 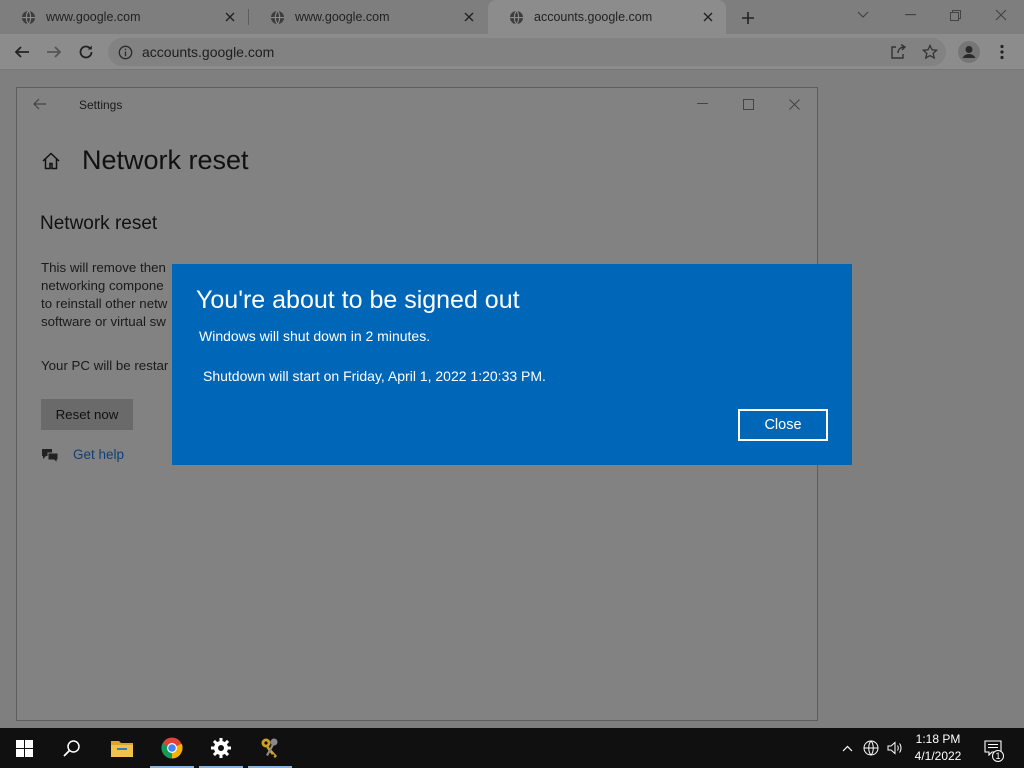 I want to click on settings-gear-icon, so click(x=221, y=748).